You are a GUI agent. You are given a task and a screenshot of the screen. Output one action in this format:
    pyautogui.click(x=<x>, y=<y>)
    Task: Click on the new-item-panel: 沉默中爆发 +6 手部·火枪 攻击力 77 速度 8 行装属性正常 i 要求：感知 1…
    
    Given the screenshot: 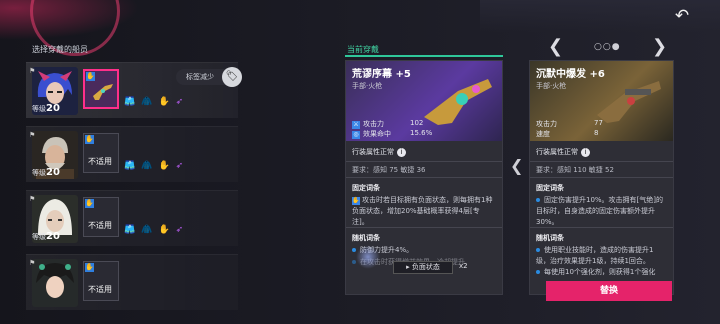 What is the action you would take?
    pyautogui.click(x=601, y=177)
    